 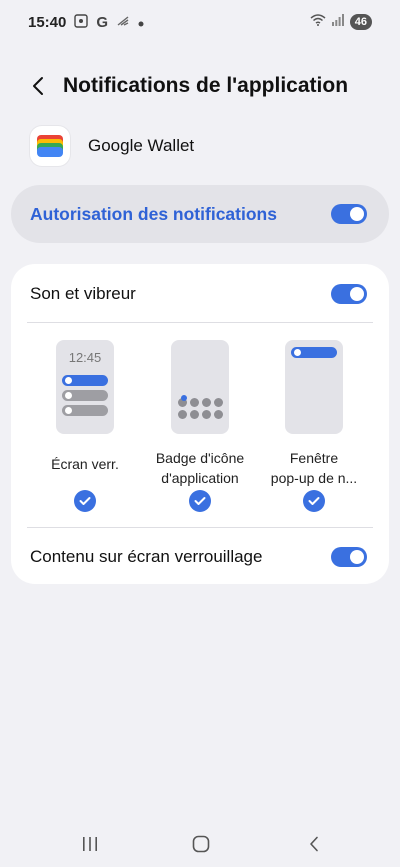 I want to click on notification-permission-row: Autorisation des notifications, so click(x=200, y=214).